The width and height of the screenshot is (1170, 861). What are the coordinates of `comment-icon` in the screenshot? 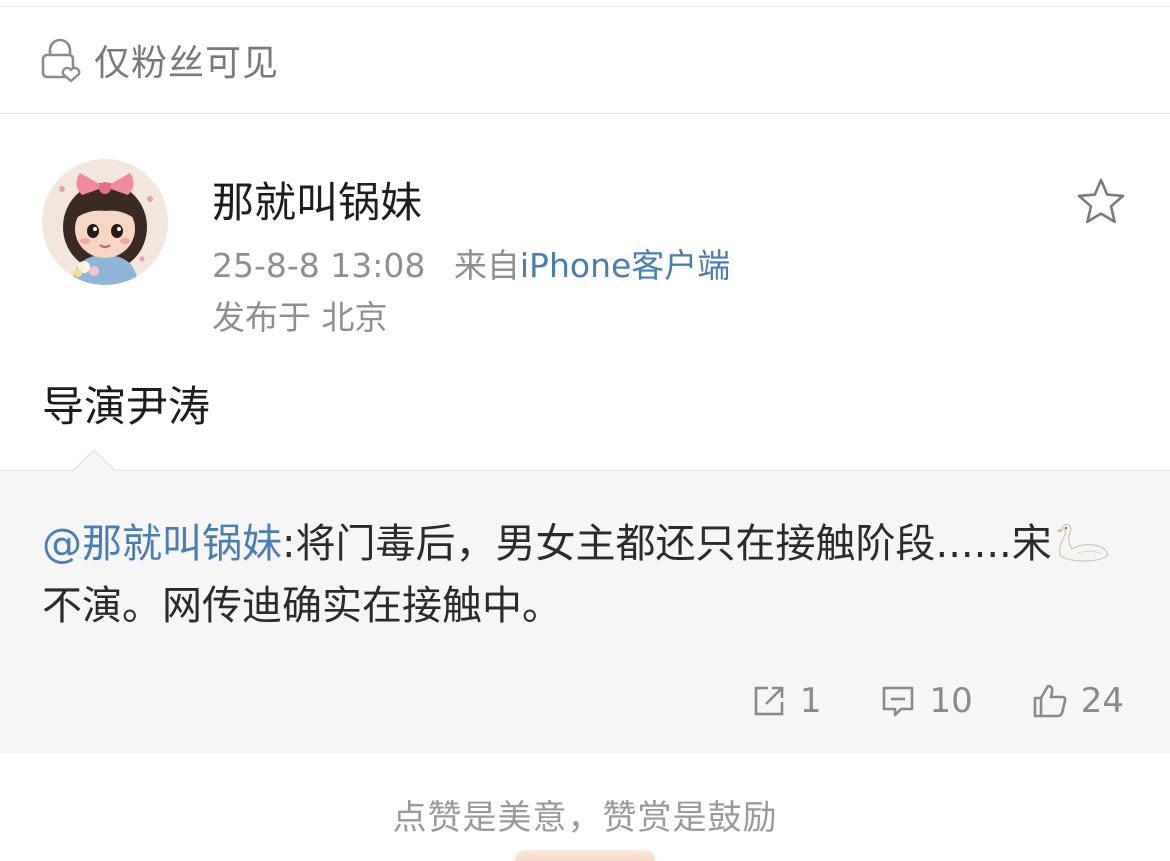 It's located at (898, 701).